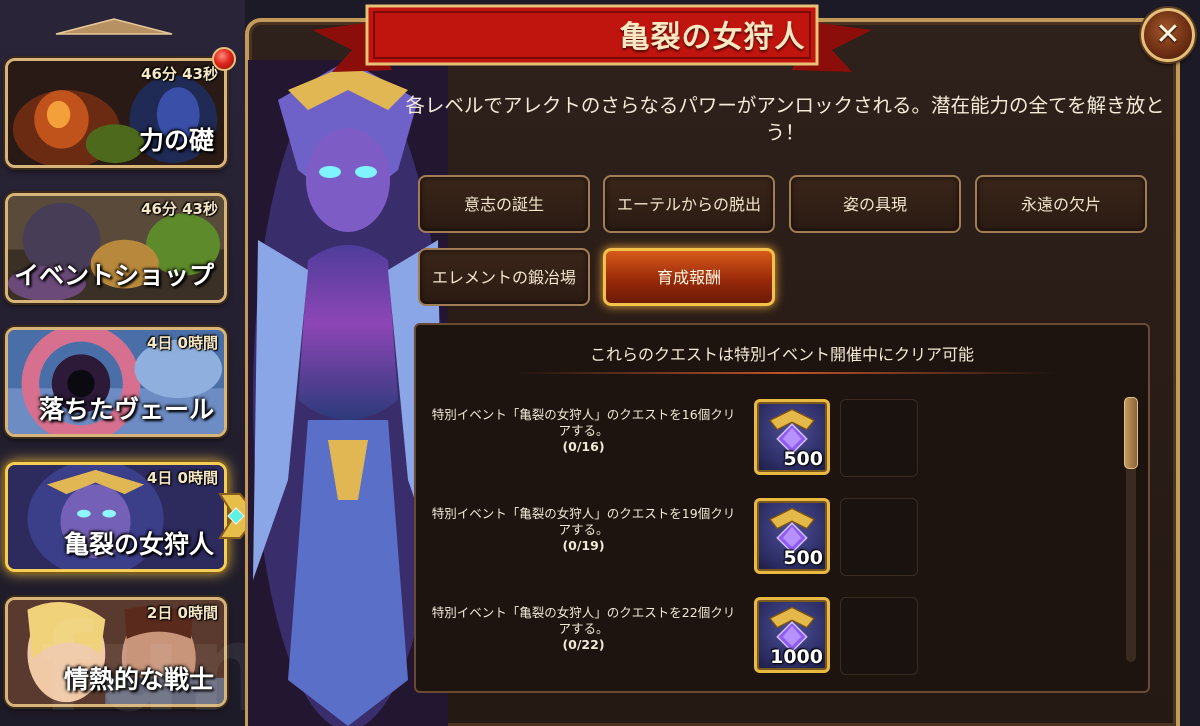  Describe the element at coordinates (786, 373) in the screenshot. I see `divider` at that location.